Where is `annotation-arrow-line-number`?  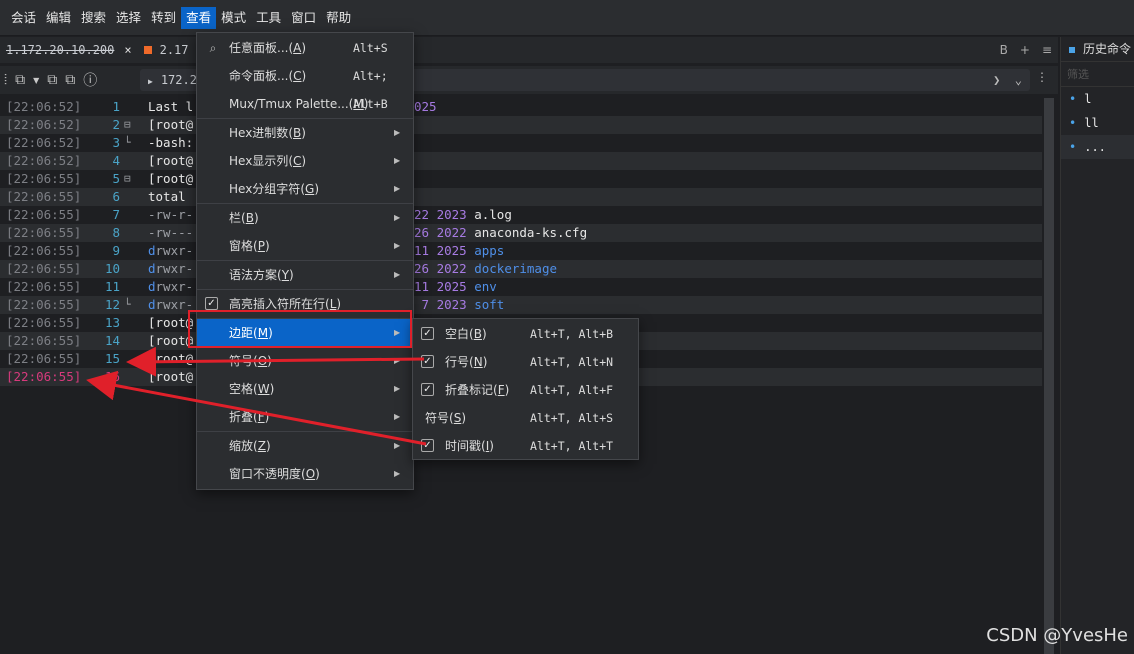
annotation-arrow-line-number is located at coordinates (275, 361).